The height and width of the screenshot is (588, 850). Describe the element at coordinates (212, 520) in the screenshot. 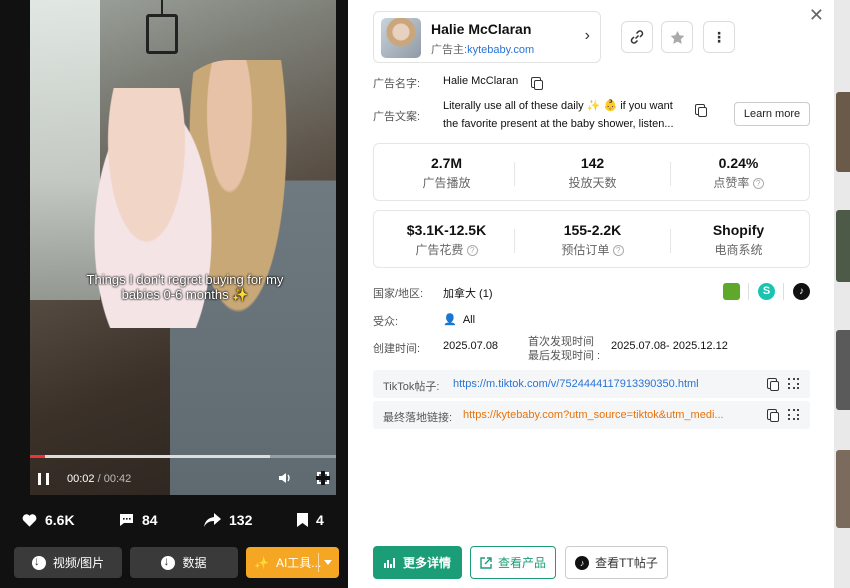

I see `share-icon` at that location.